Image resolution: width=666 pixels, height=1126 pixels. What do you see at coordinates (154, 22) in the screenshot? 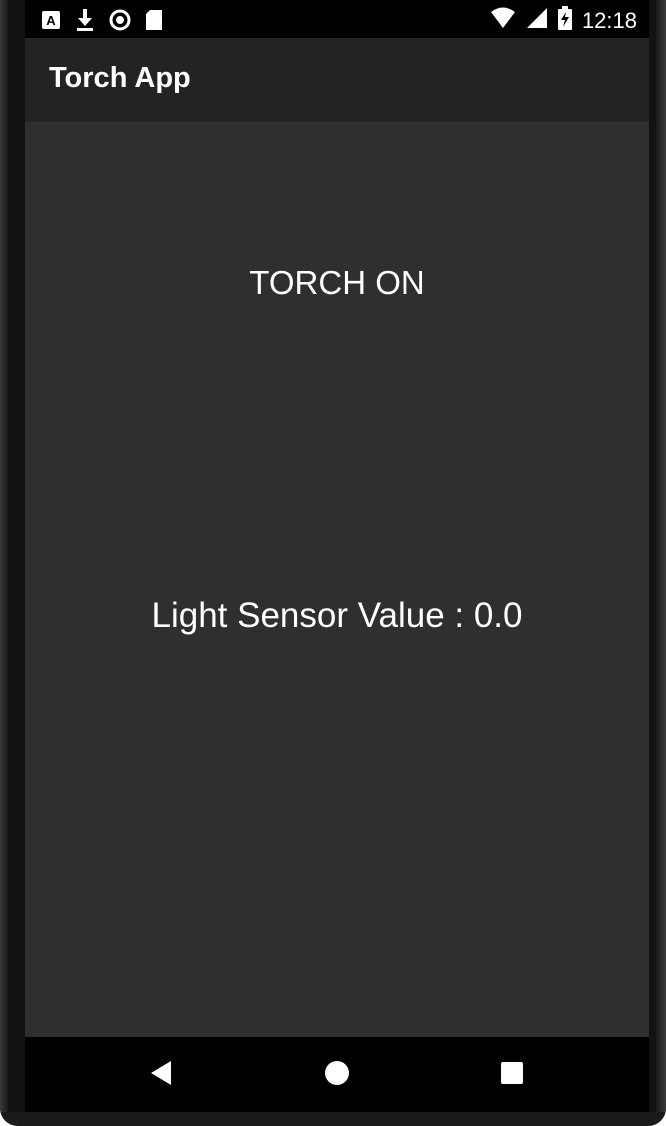
I see `sd-card-icon` at bounding box center [154, 22].